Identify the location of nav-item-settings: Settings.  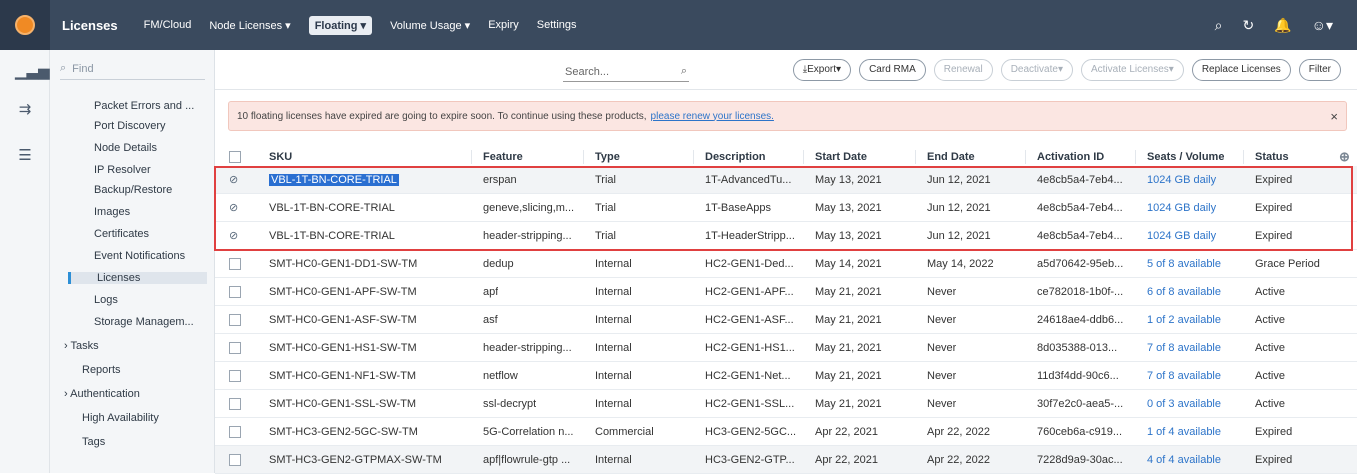
(557, 25).